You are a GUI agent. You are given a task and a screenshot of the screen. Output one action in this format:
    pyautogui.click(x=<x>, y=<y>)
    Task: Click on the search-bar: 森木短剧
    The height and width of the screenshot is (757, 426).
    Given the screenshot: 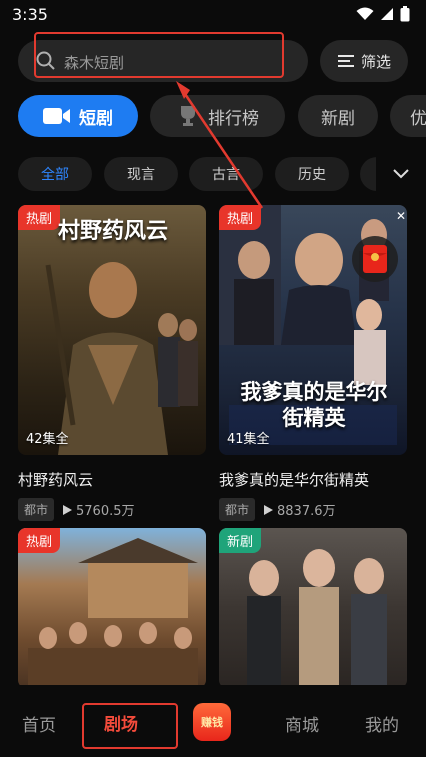 What is the action you would take?
    pyautogui.click(x=163, y=61)
    